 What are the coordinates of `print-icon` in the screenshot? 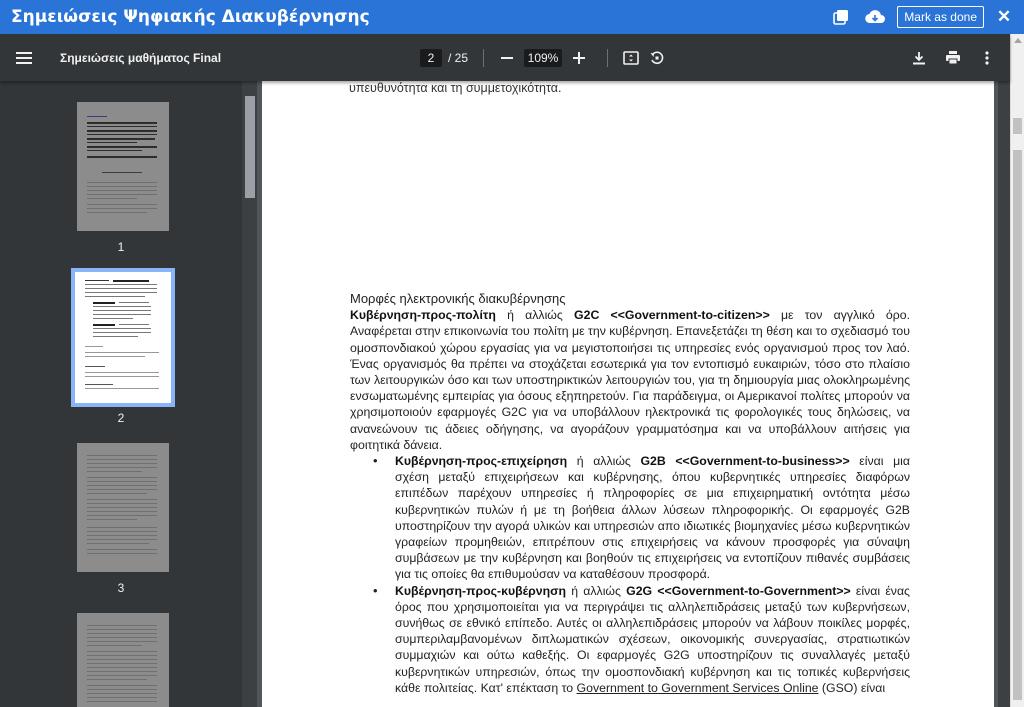 It's located at (953, 58).